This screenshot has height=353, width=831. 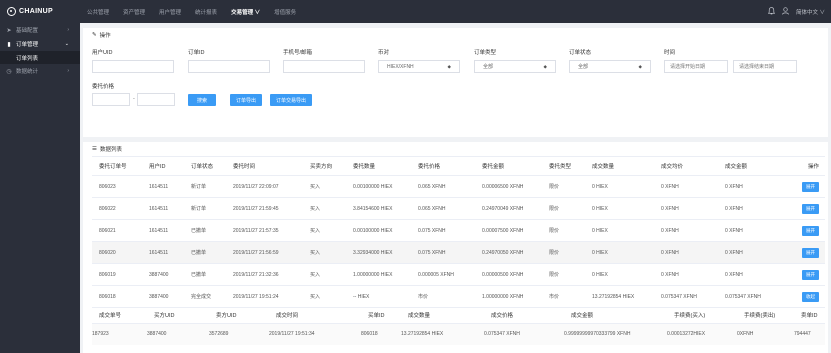 What do you see at coordinates (285, 11) in the screenshot?
I see `topnav-services: 增值服务` at bounding box center [285, 11].